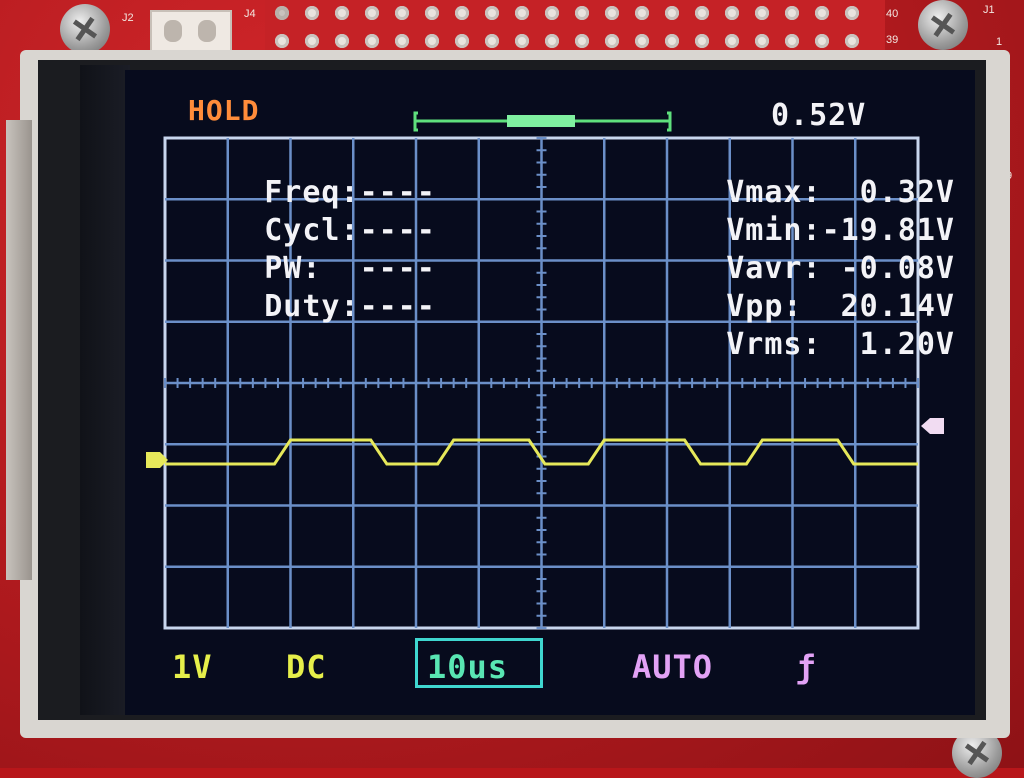 This screenshot has height=778, width=1024. Describe the element at coordinates (672, 667) in the screenshot. I see `trigger-mode-setting: AUTO` at that location.